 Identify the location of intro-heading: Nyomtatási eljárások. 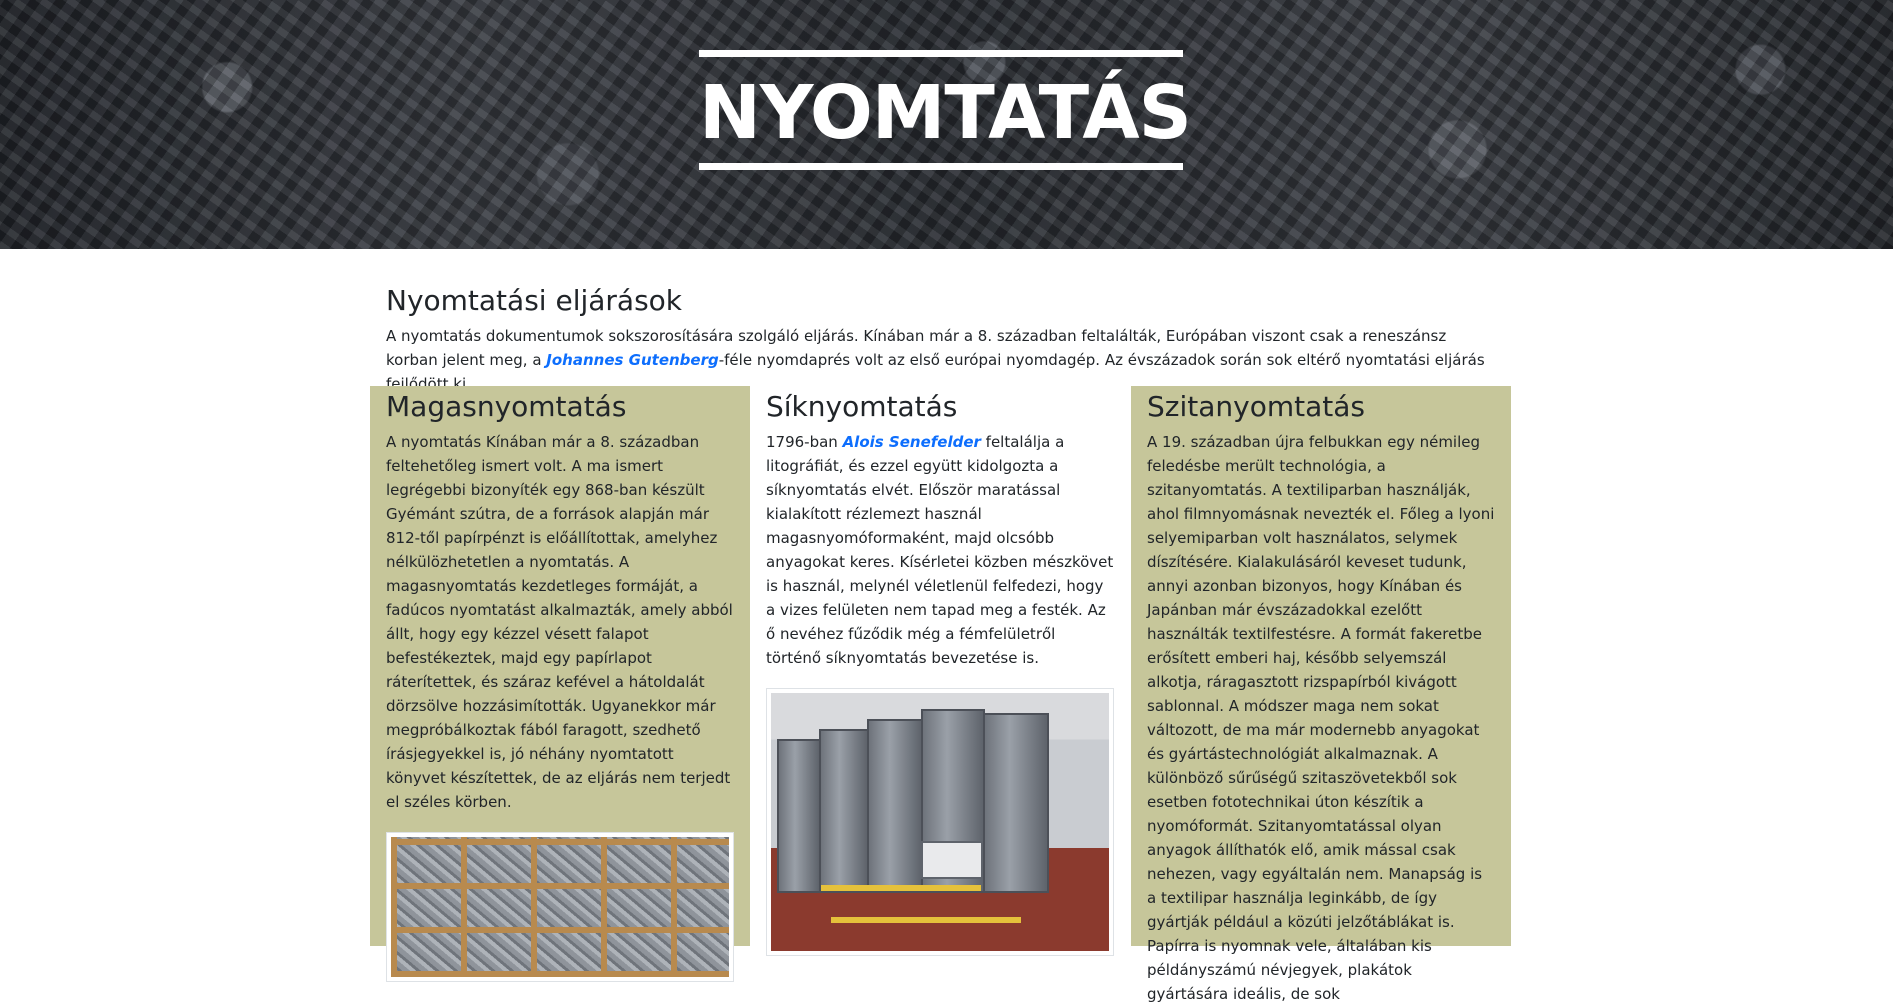
(534, 300).